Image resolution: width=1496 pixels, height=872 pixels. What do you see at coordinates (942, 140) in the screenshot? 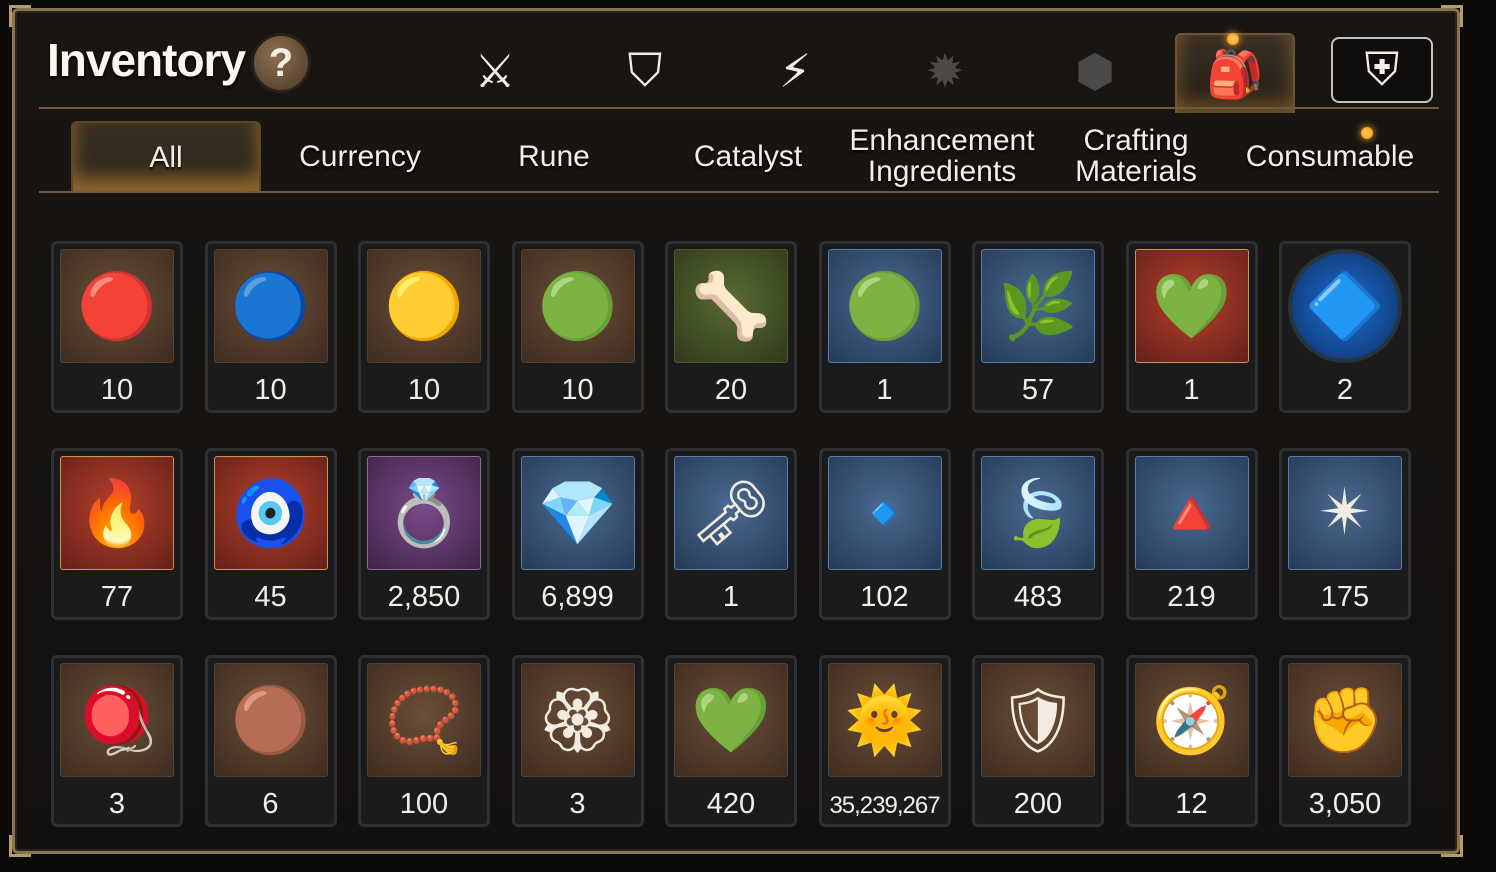
I see `tab-label-line: Enhancement` at bounding box center [942, 140].